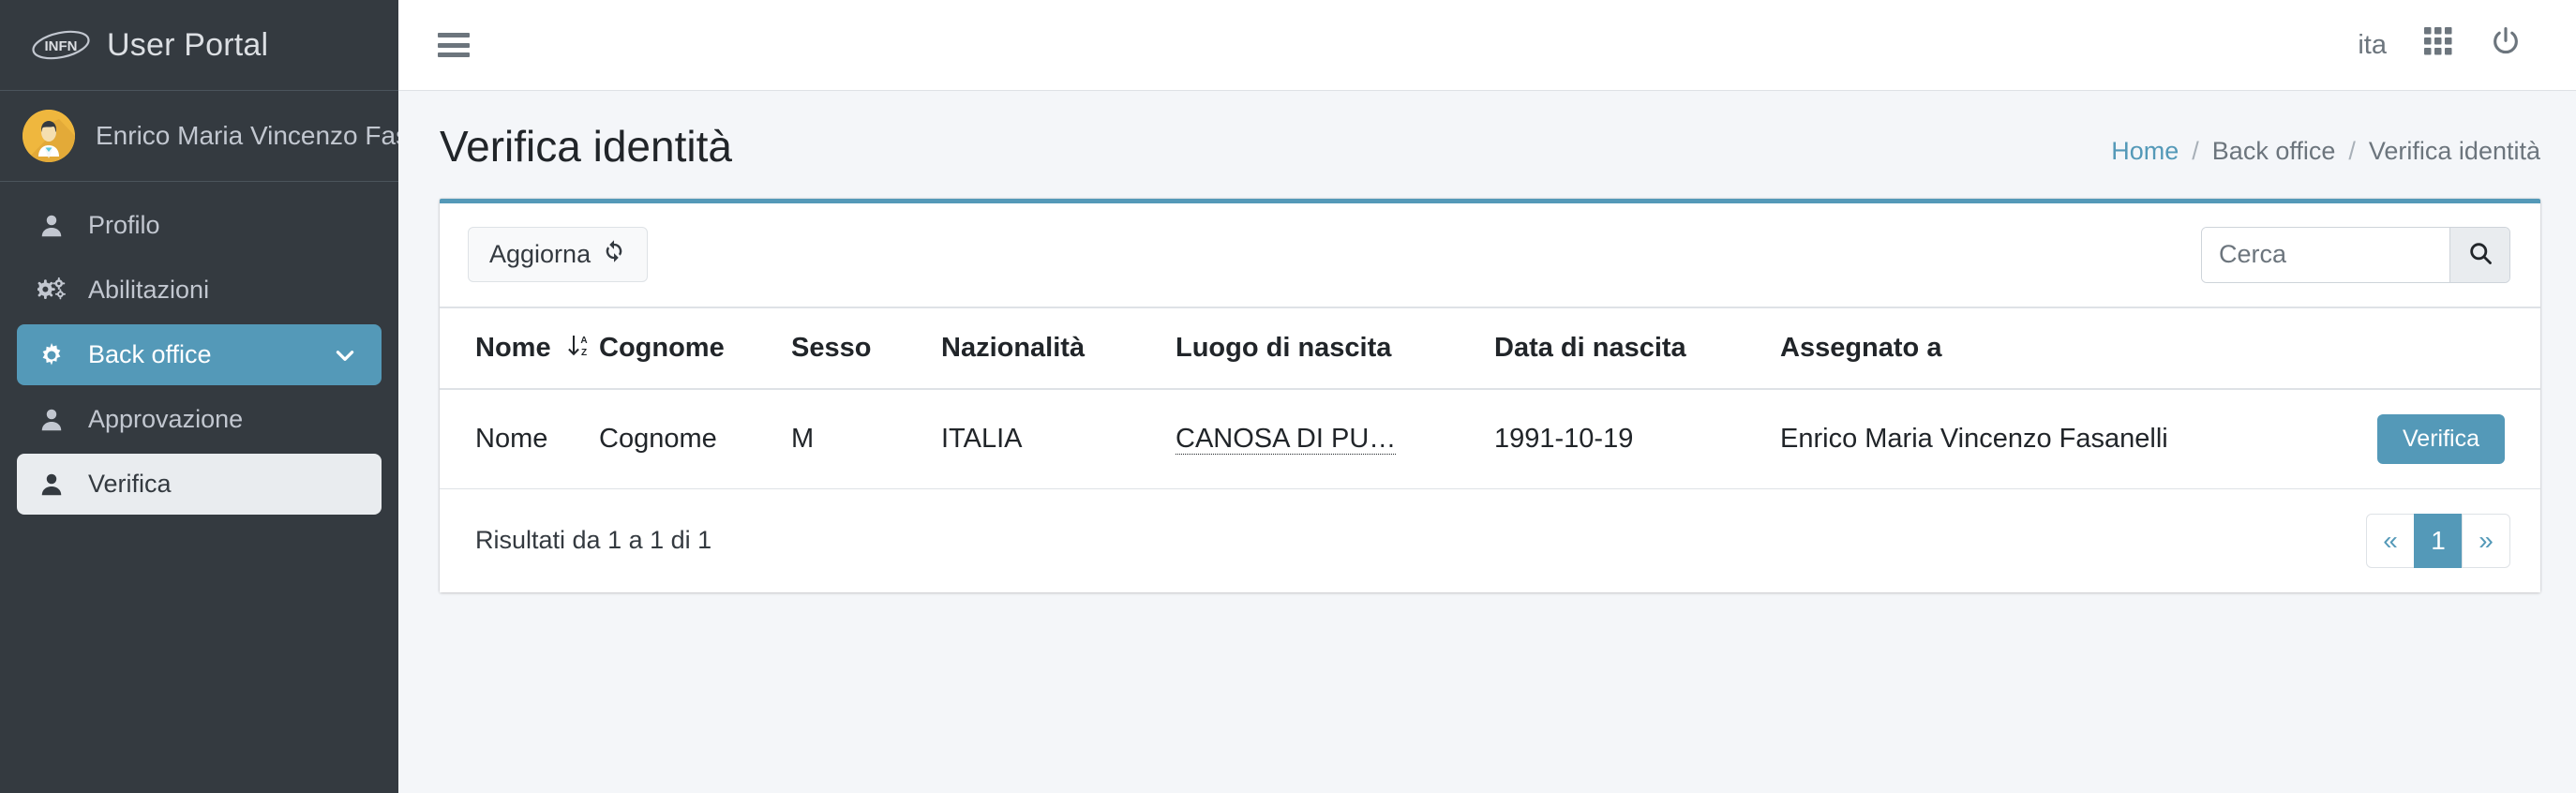 The image size is (2576, 793). Describe the element at coordinates (1487, 46) in the screenshot. I see `topbar: ita` at that location.